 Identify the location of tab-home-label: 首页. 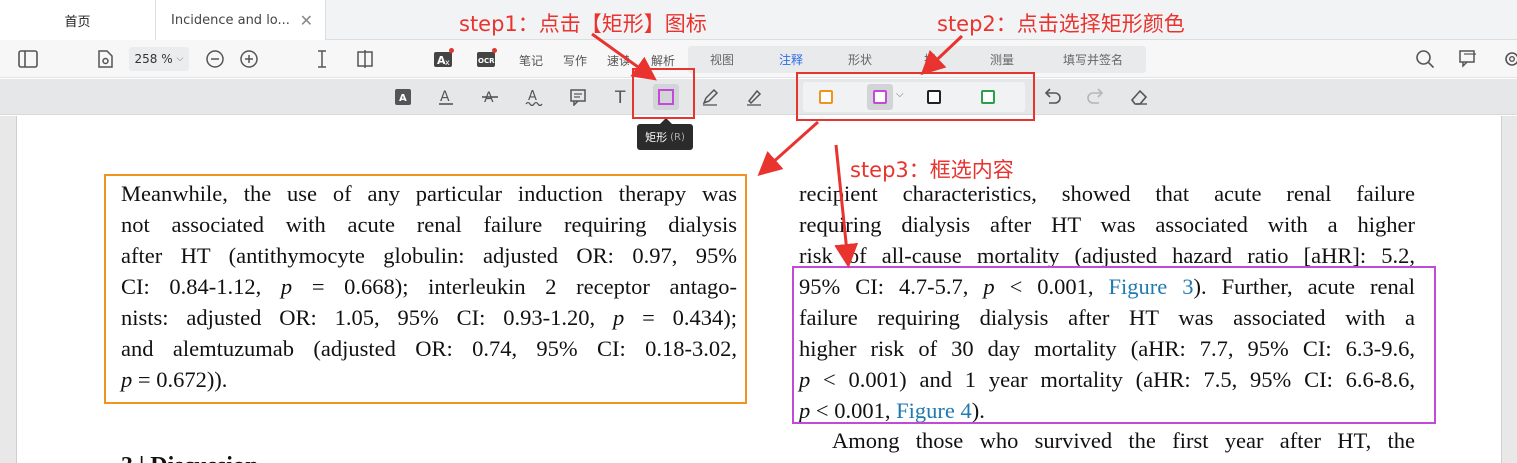
(77, 22).